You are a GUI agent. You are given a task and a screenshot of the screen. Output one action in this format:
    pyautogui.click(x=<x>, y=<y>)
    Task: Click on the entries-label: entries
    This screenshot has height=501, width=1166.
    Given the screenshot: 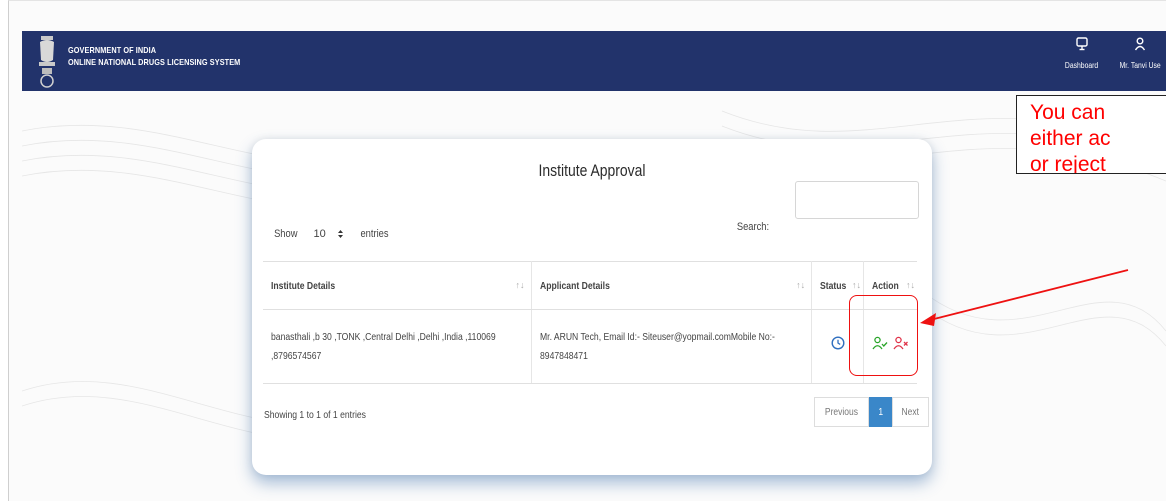 What is the action you would take?
    pyautogui.click(x=374, y=234)
    